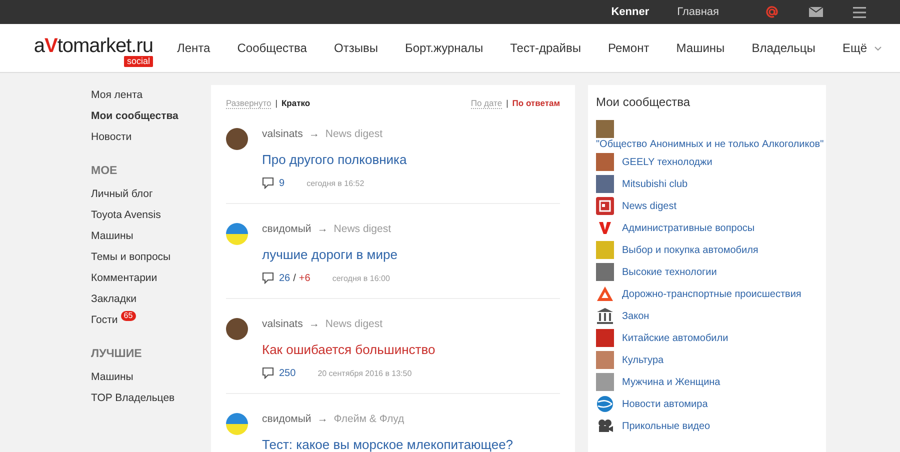  Describe the element at coordinates (361, 278) in the screenshot. I see `post-time: сегодня в 16:00` at that location.